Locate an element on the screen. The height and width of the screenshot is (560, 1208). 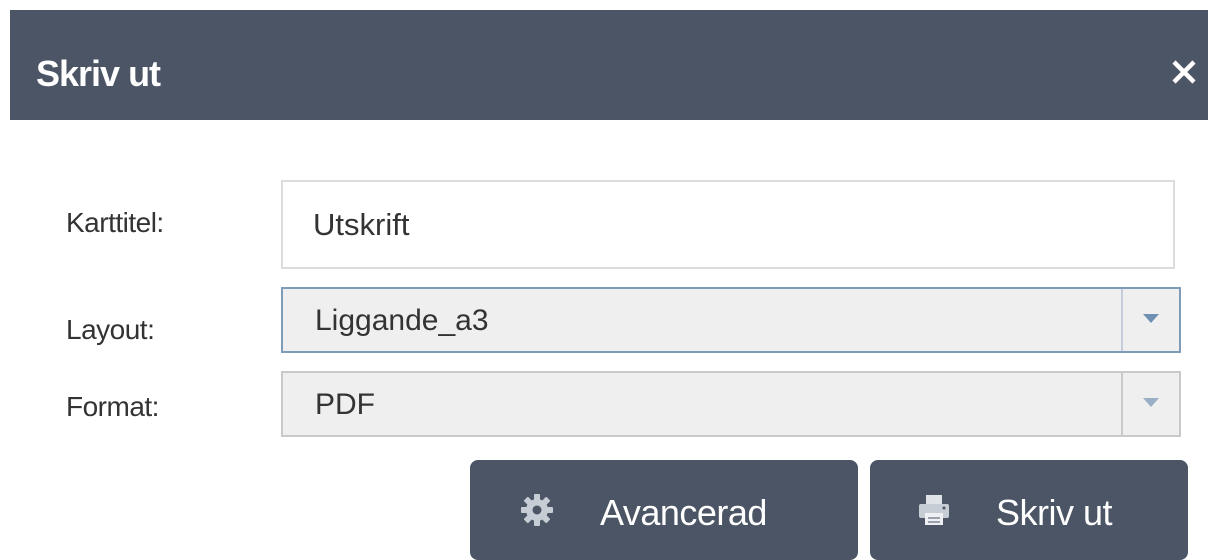
map-title-input is located at coordinates (728, 224).